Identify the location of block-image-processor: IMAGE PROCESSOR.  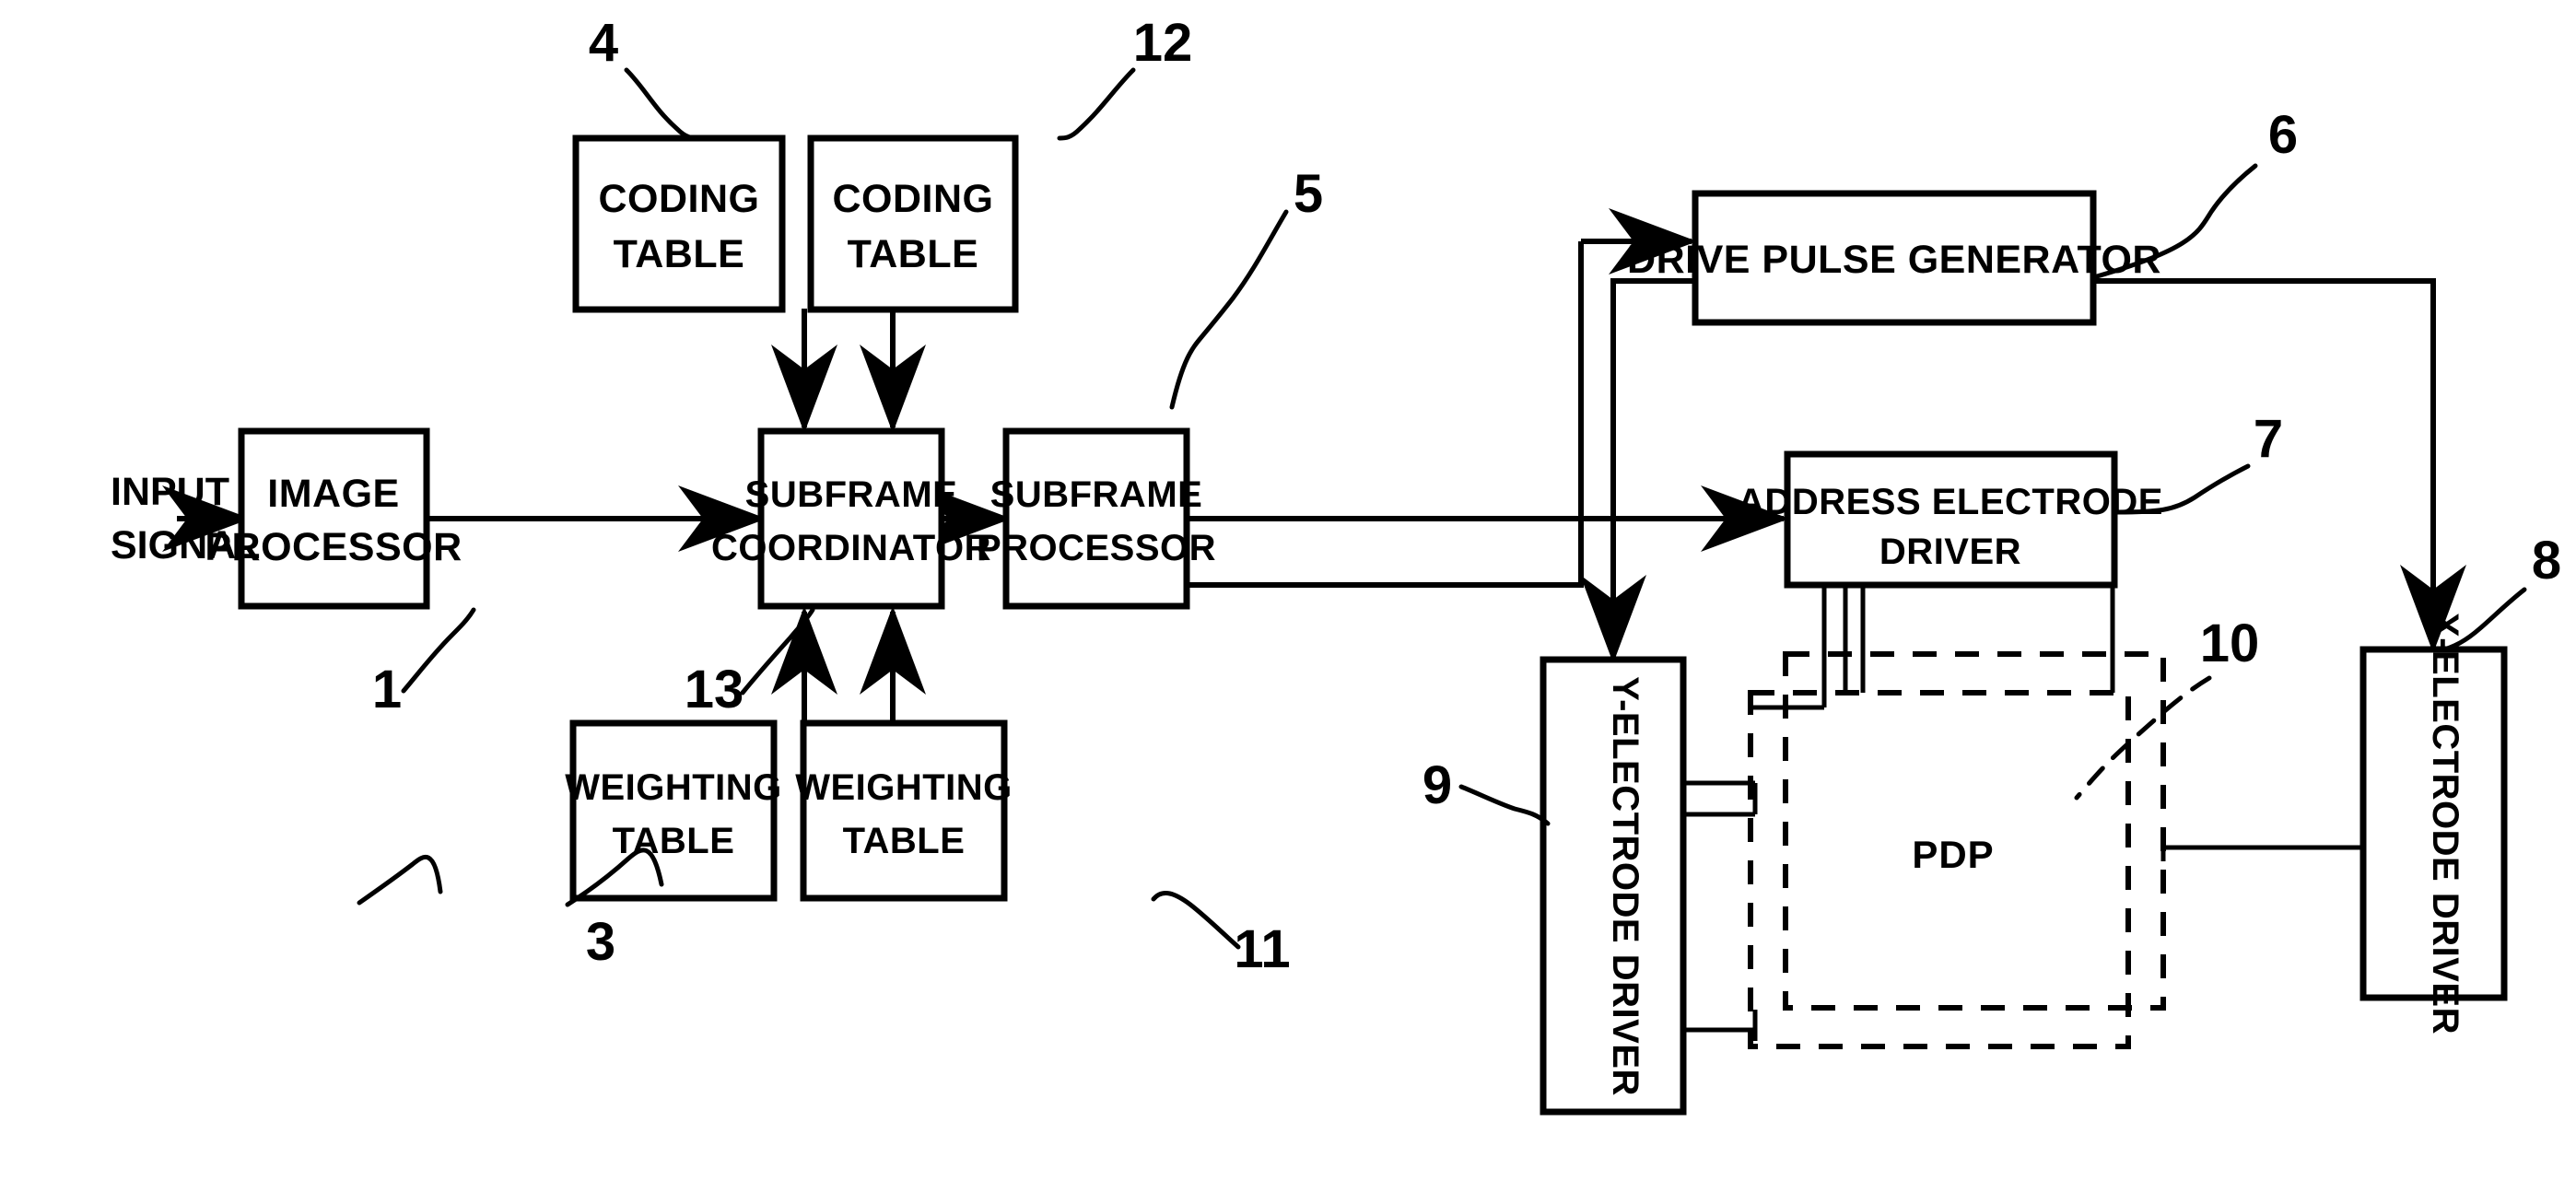
(333, 518).